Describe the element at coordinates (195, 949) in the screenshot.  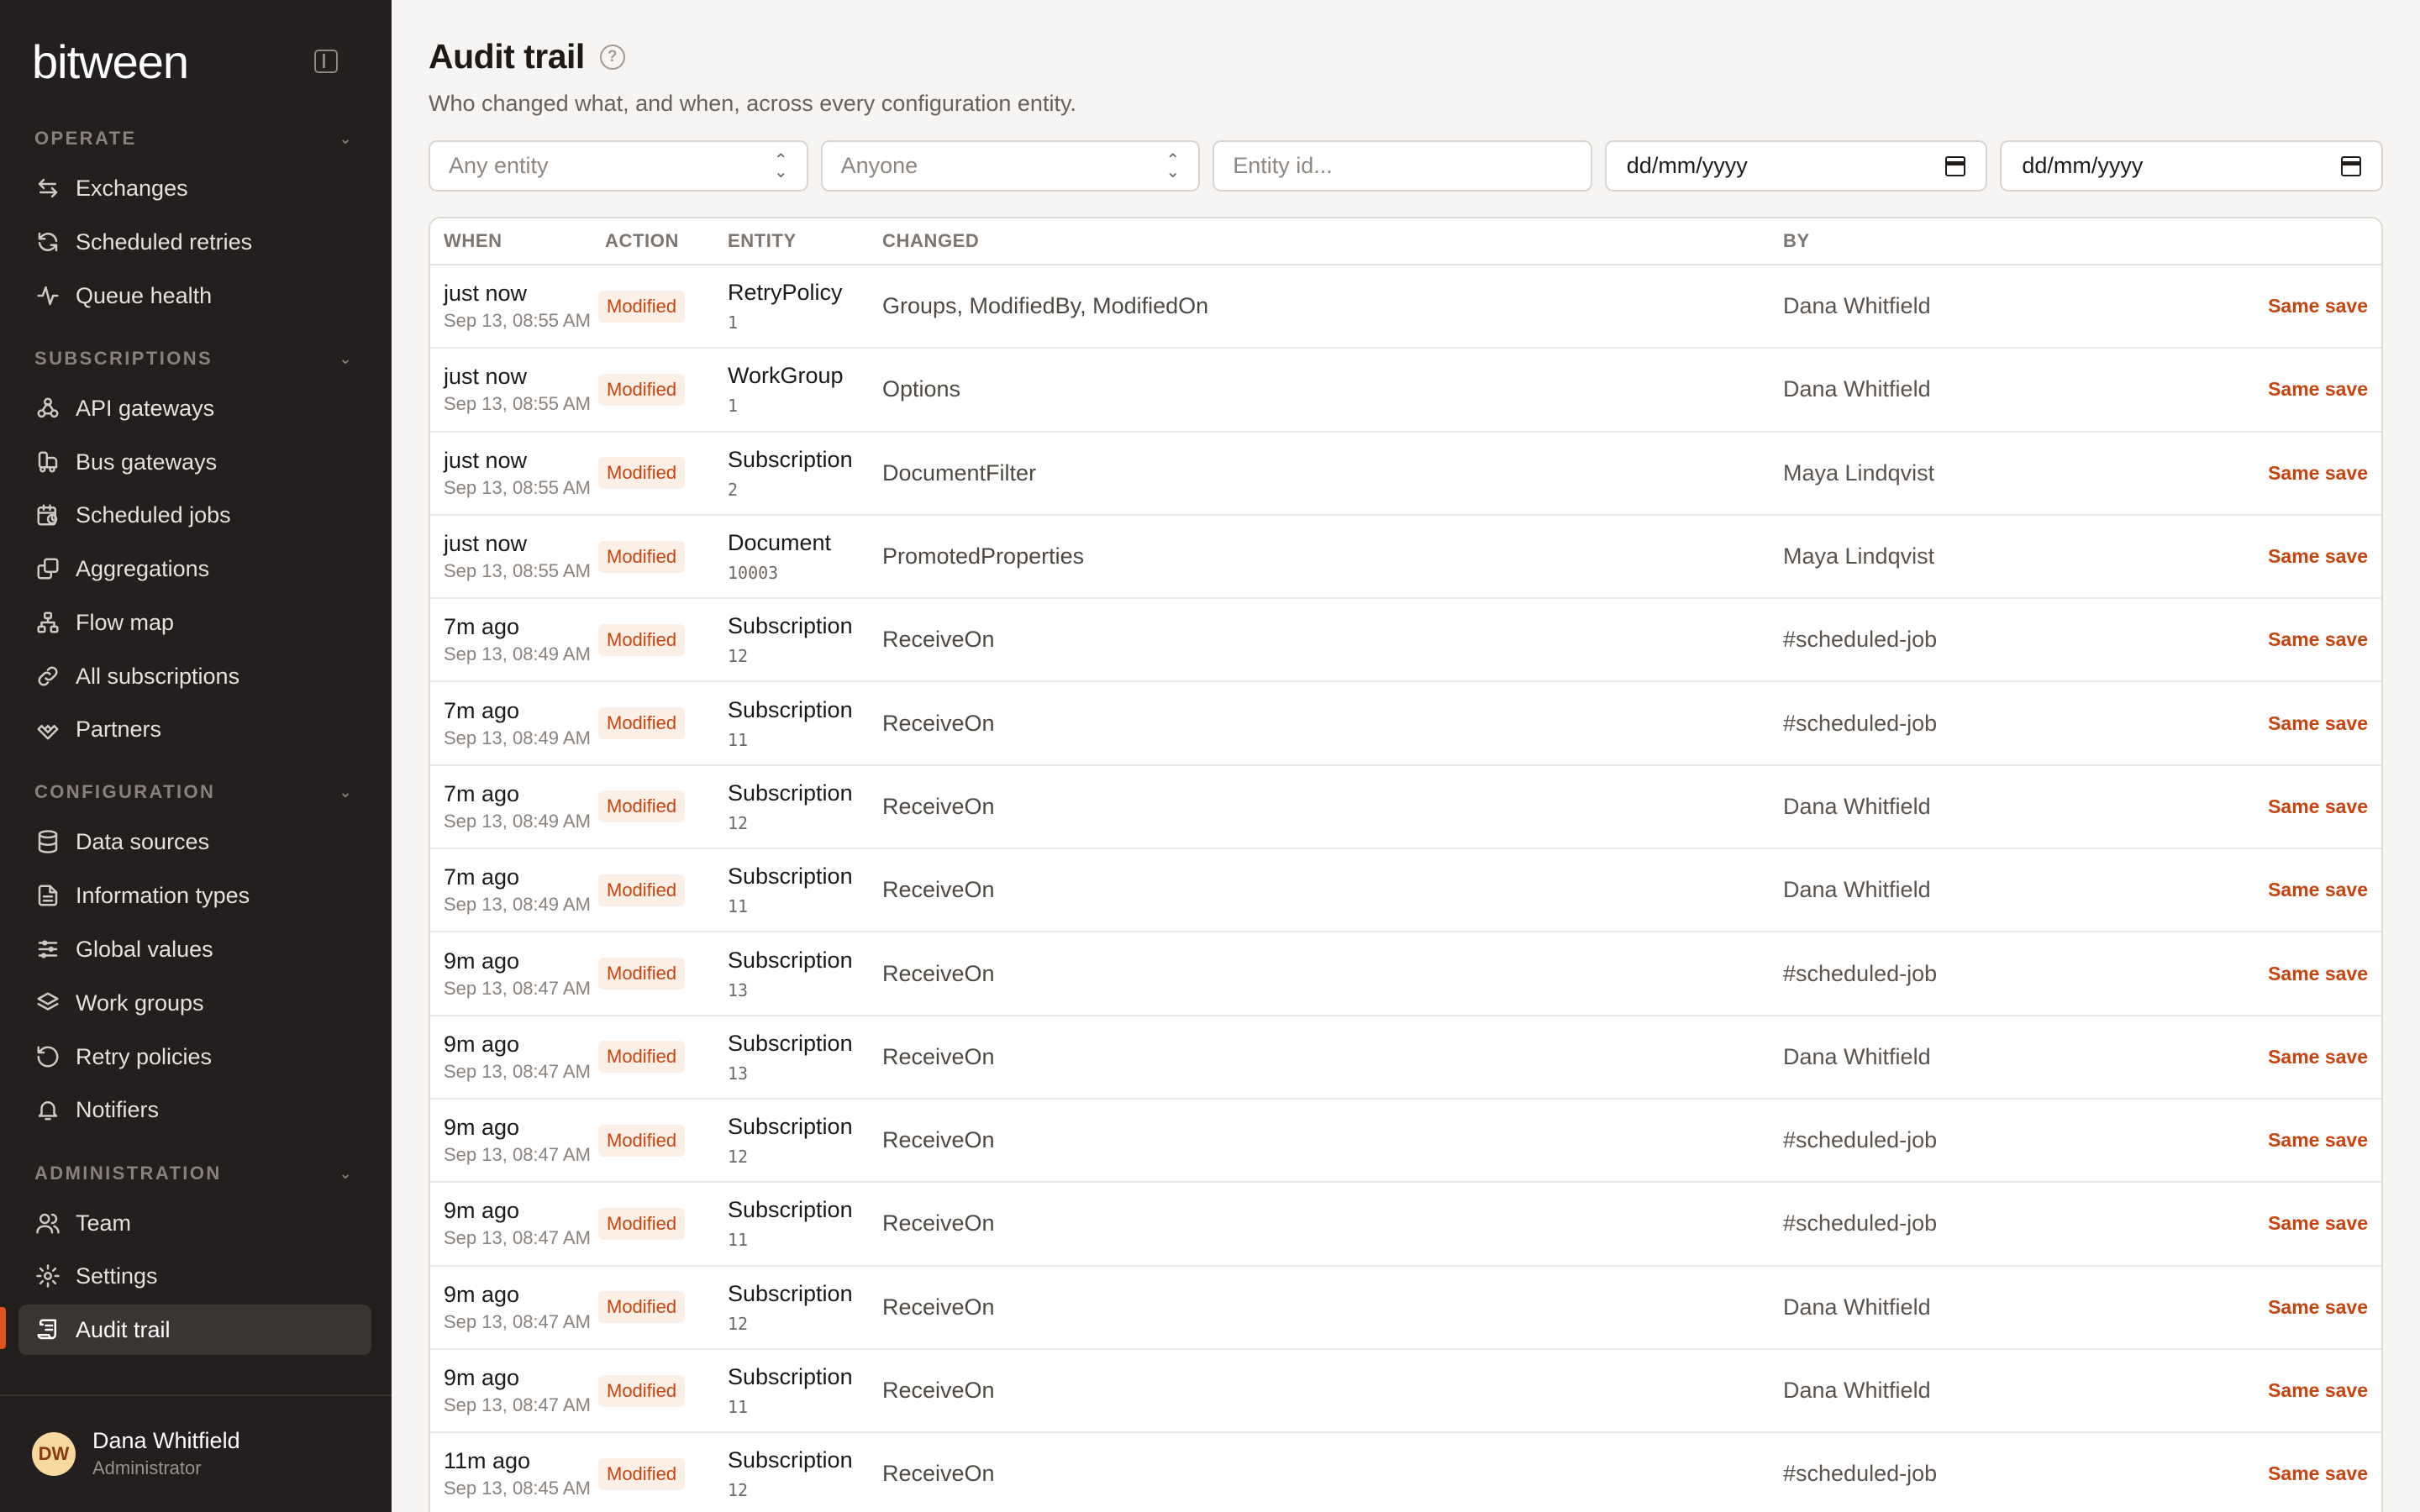
I see `sidebar-item-global-values: Global values` at that location.